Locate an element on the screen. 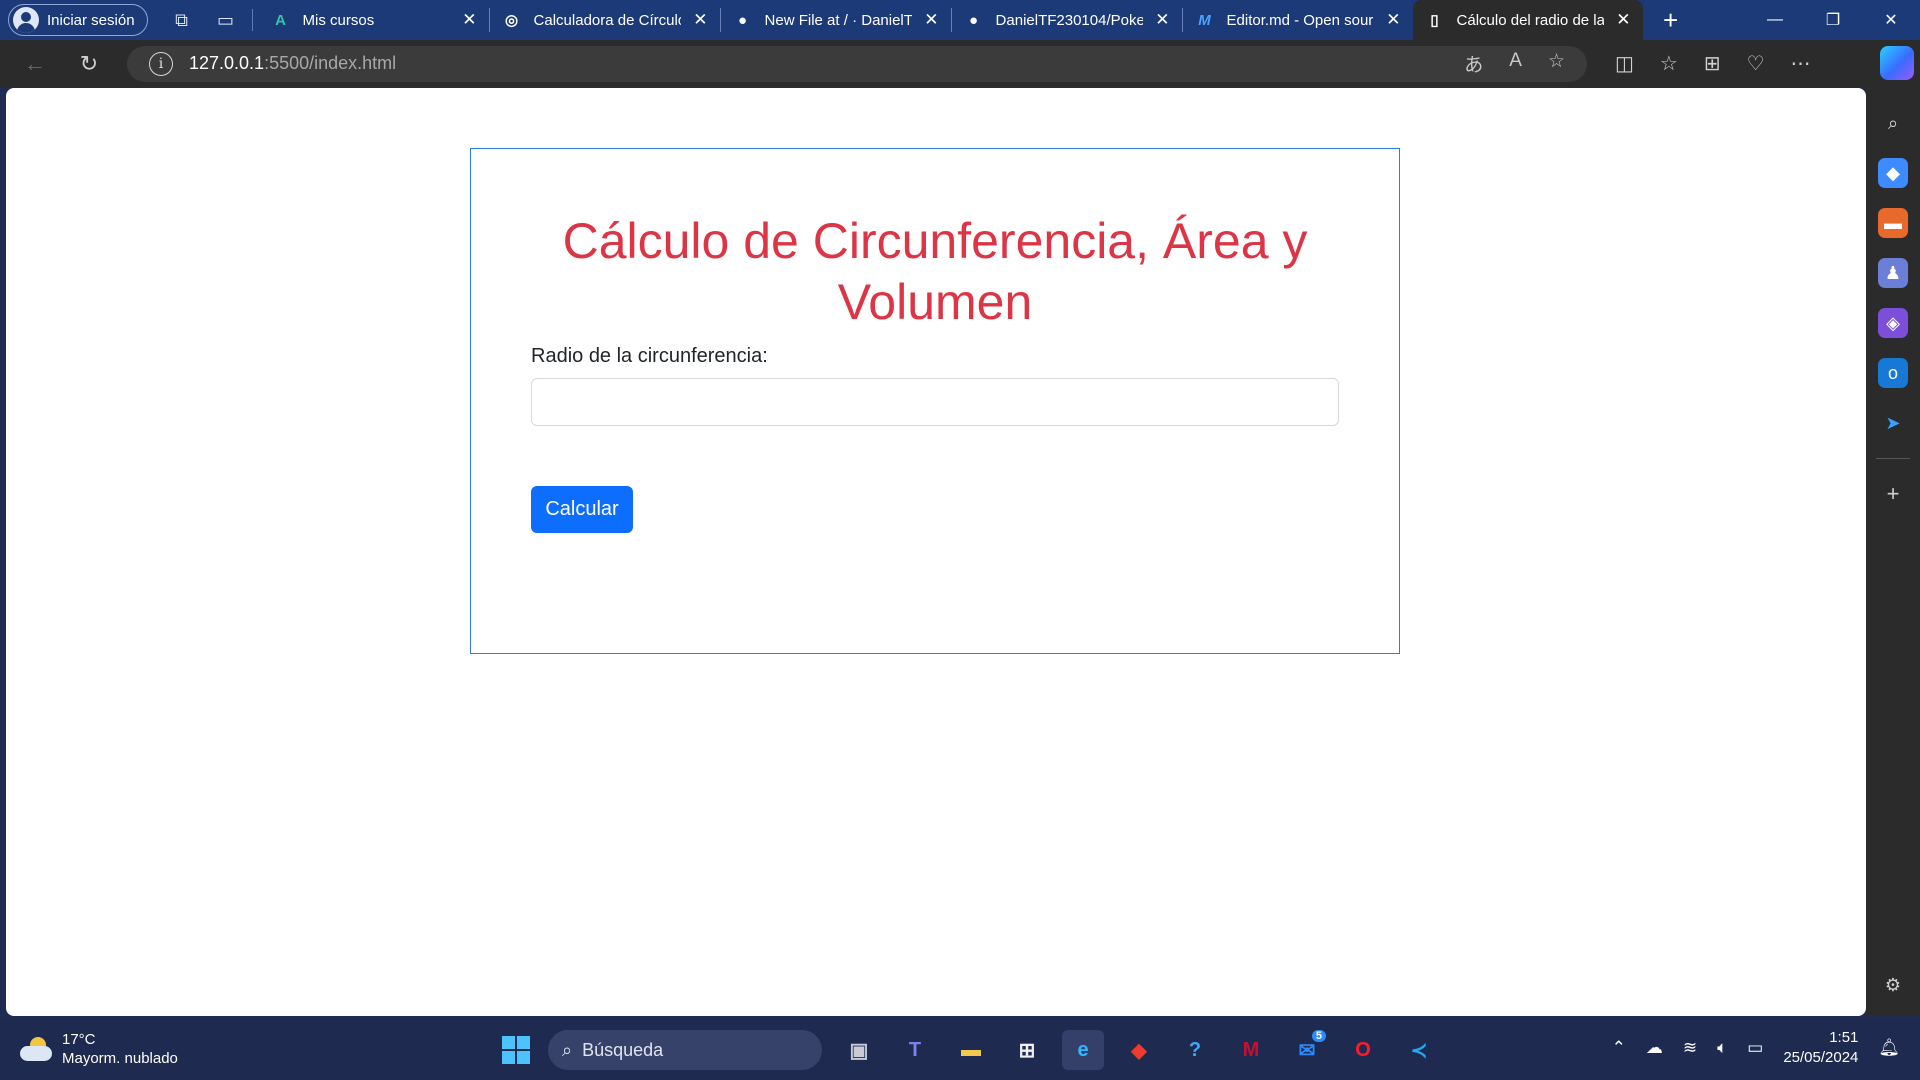 This screenshot has width=1920, height=1080. mcafee-icon: M is located at coordinates (1251, 1050).